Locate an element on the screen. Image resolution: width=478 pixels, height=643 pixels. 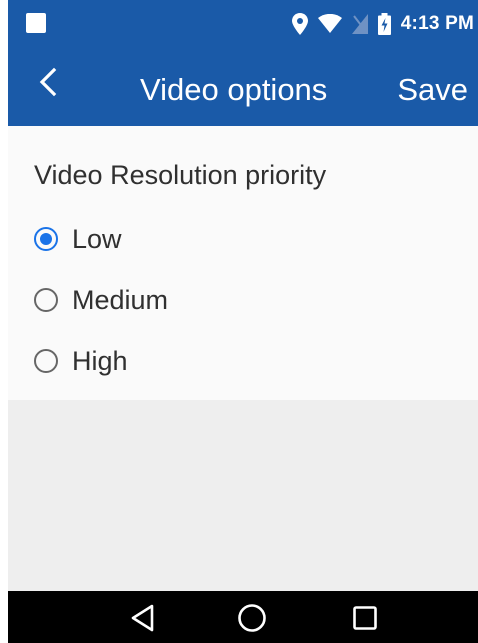
location-icon is located at coordinates (299, 24).